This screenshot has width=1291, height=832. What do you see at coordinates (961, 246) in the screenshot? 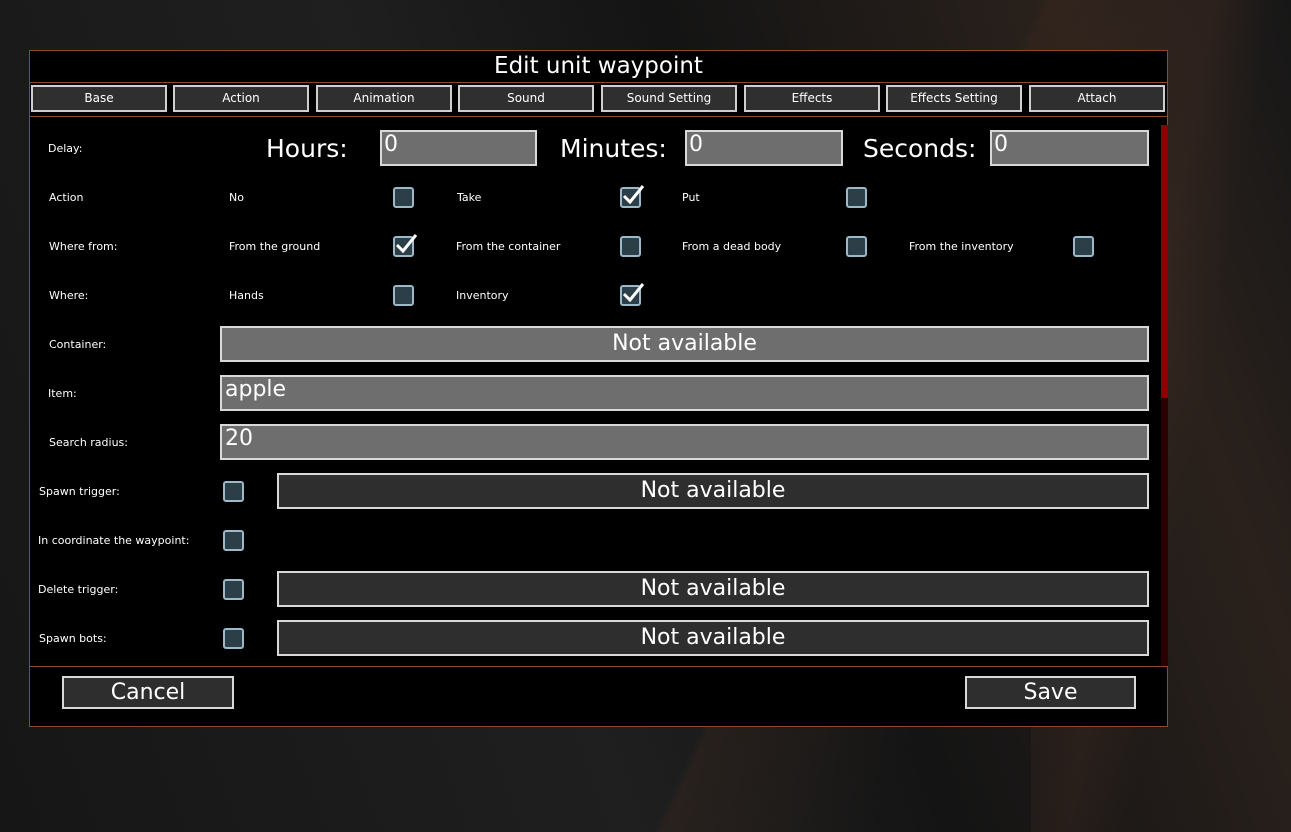
I see `from-inventory-label: From the inventory` at bounding box center [961, 246].